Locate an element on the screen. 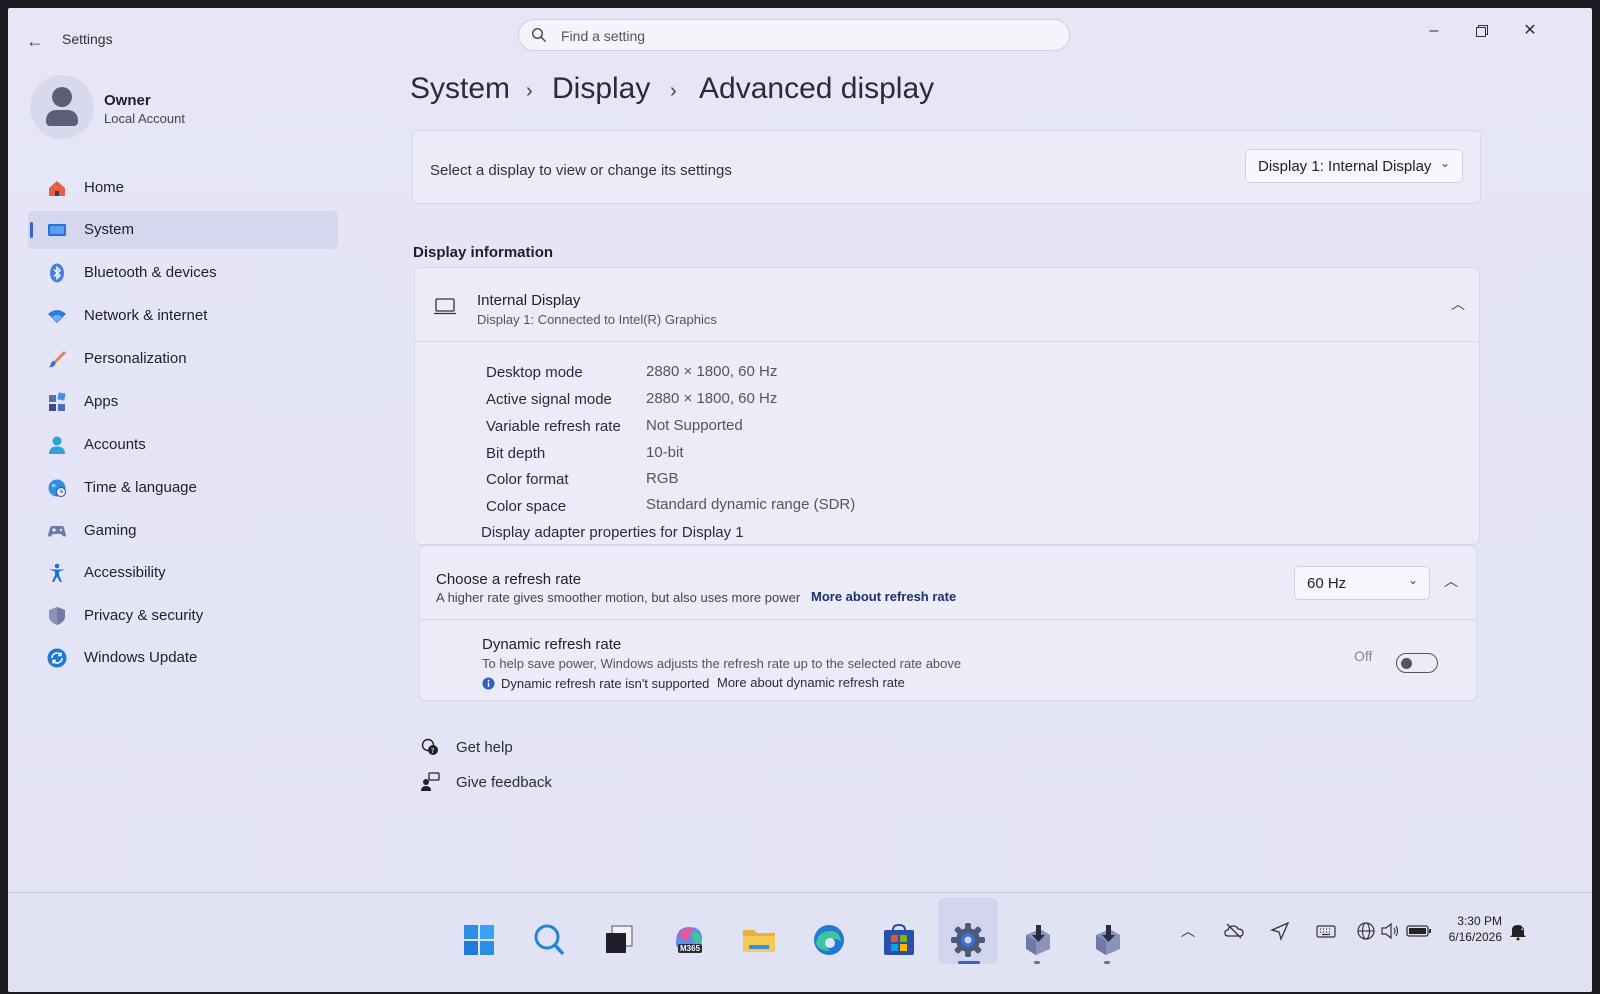 Image resolution: width=1600 pixels, height=994 pixels. sidebar-item-privacy: Privacy & security is located at coordinates (183, 616).